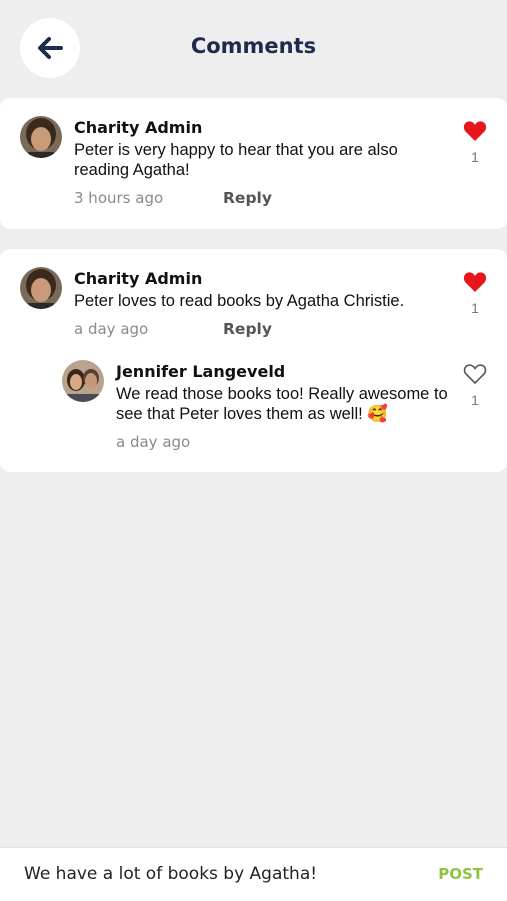  I want to click on header: Comments, so click(253, 48).